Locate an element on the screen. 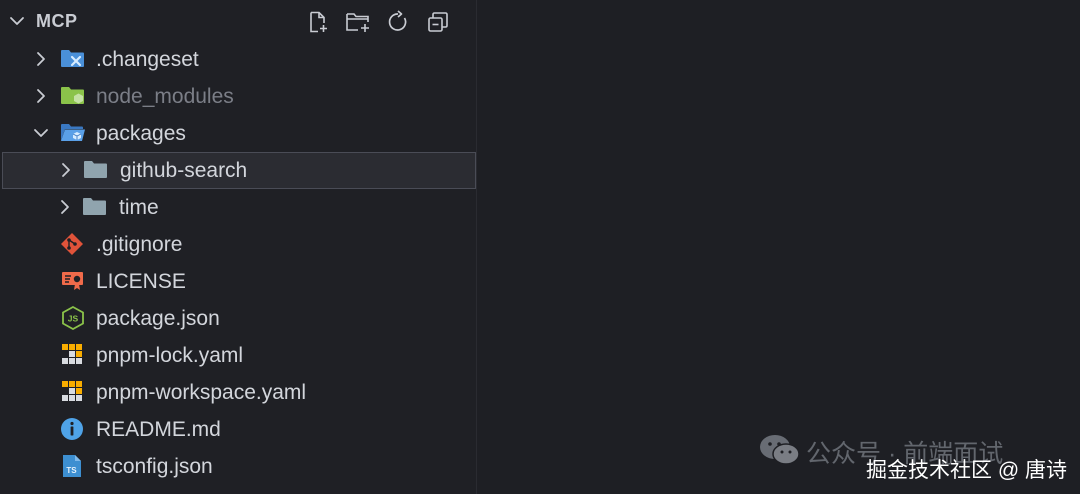  changeset-folder-icon is located at coordinates (72, 58).